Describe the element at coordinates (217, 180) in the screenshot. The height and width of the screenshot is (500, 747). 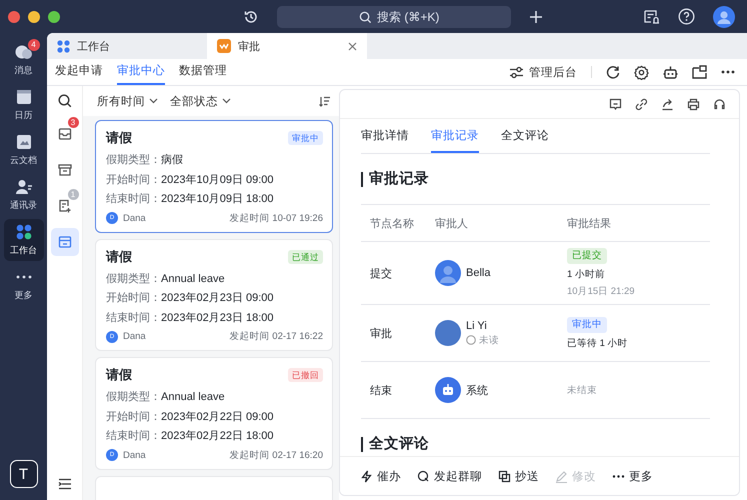
I see `field-value: 2023年10月09日 09:00` at that location.